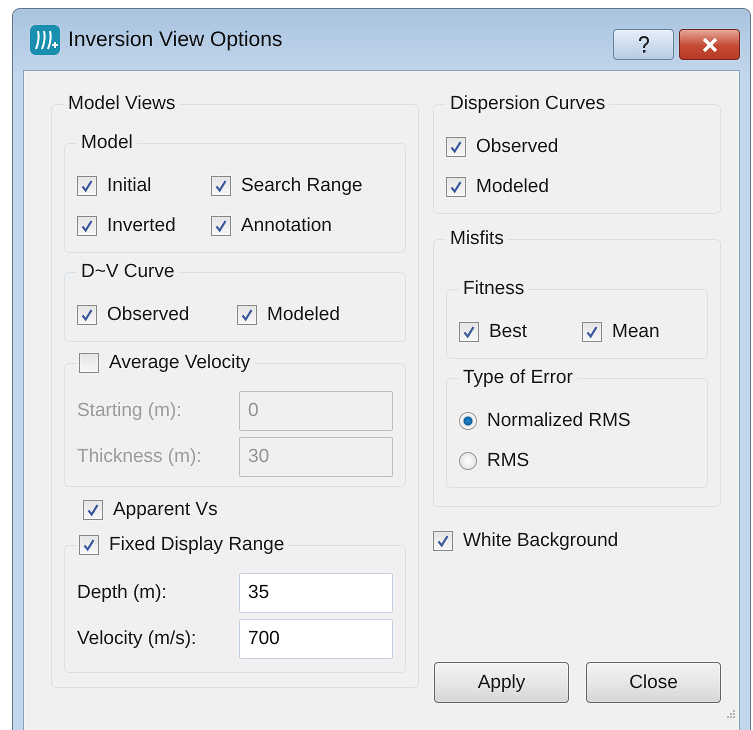 This screenshot has height=730, width=753. I want to click on input-field: 35, so click(316, 593).